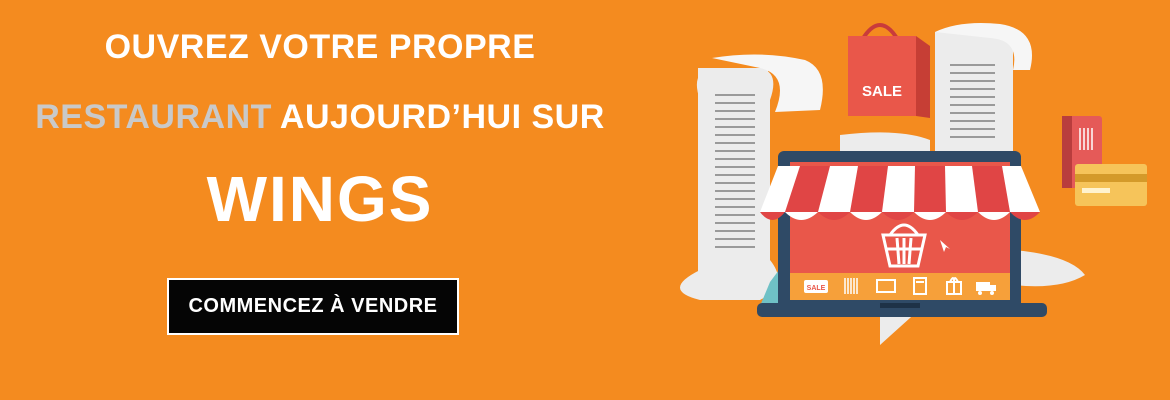 The width and height of the screenshot is (1170, 400). What do you see at coordinates (1104, 161) in the screenshot?
I see `credit-card-icon` at bounding box center [1104, 161].